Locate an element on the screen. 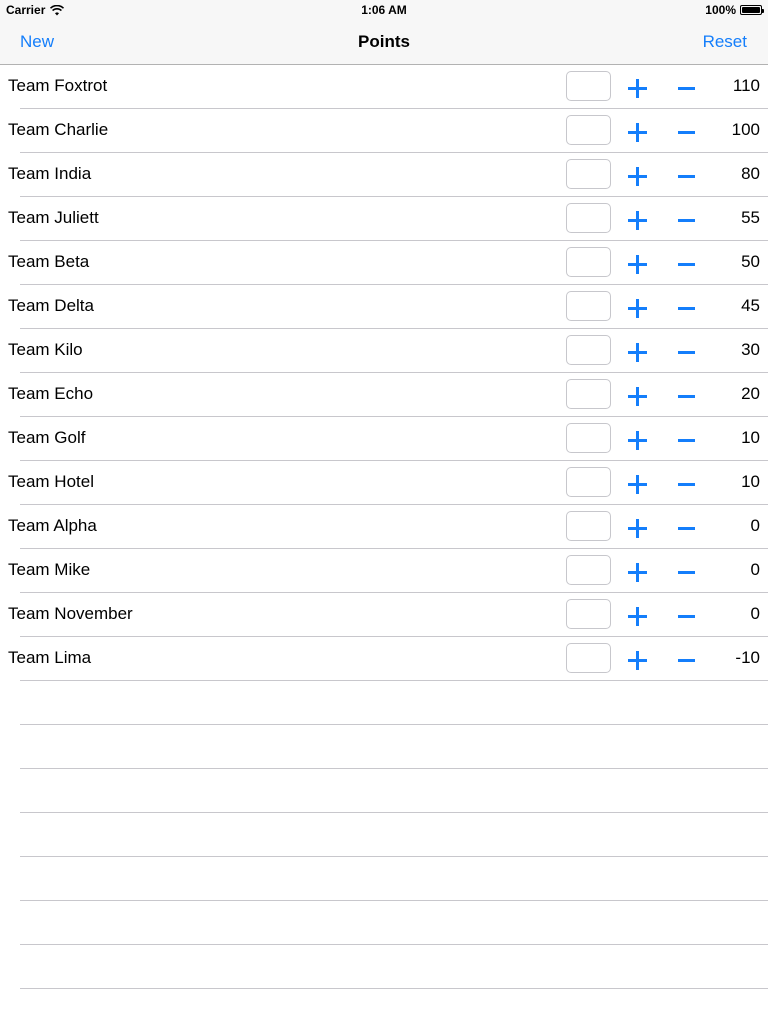  team-score: -10 is located at coordinates (747, 657).